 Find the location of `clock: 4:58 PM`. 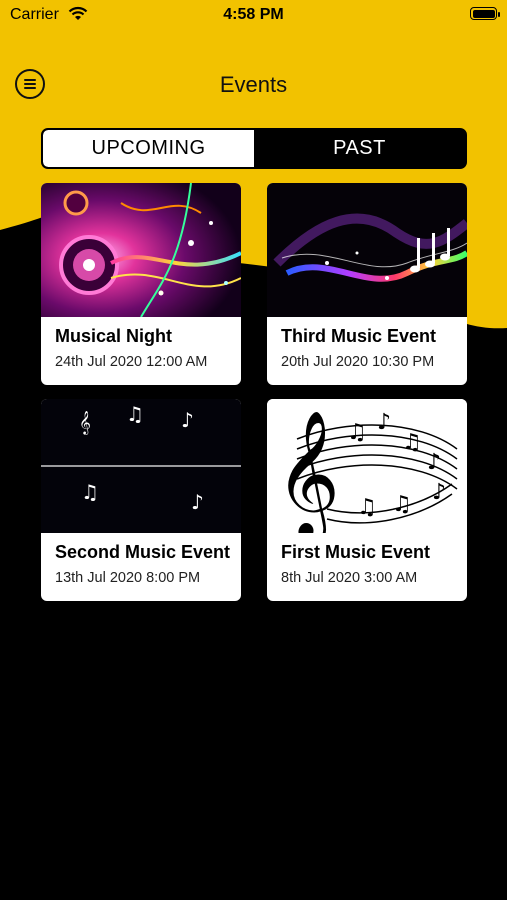

clock: 4:58 PM is located at coordinates (253, 14).